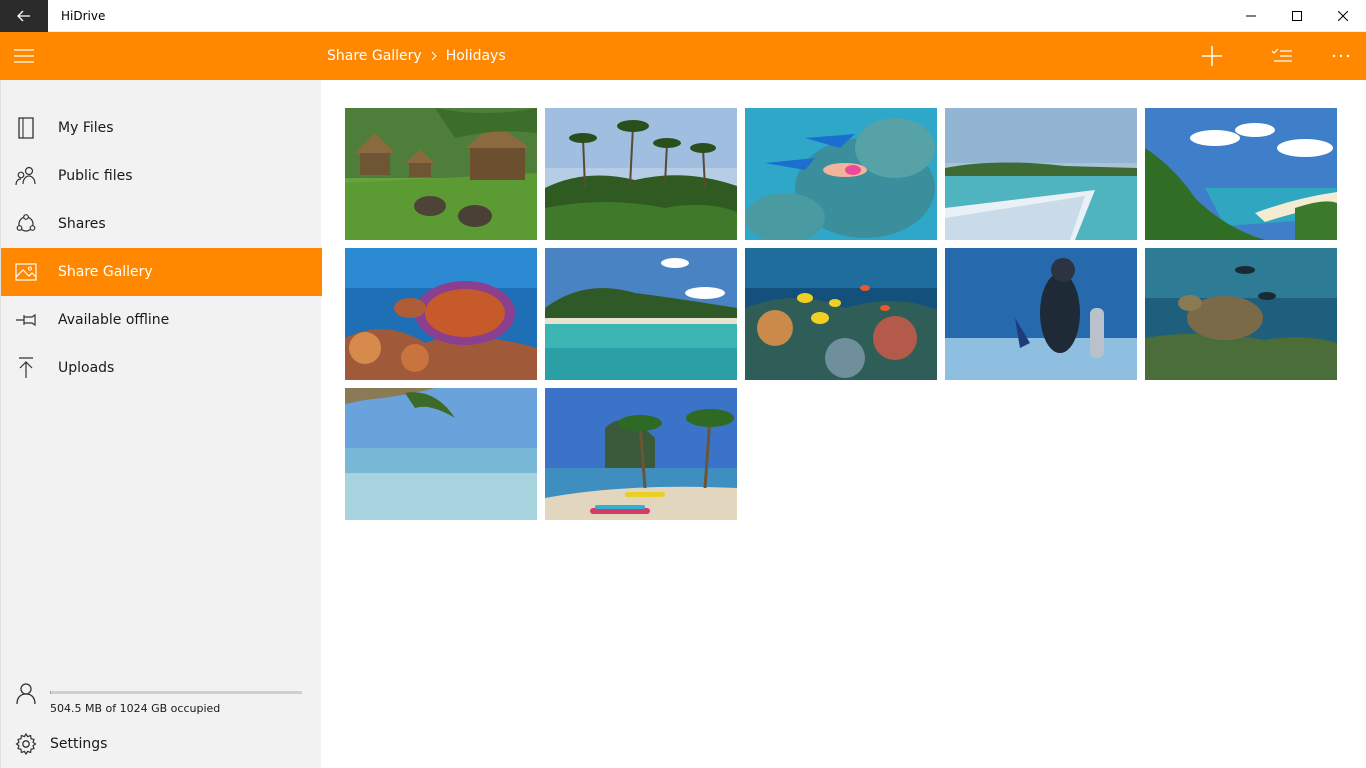 The width and height of the screenshot is (1366, 768). What do you see at coordinates (26, 224) in the screenshot?
I see `share-icon` at bounding box center [26, 224].